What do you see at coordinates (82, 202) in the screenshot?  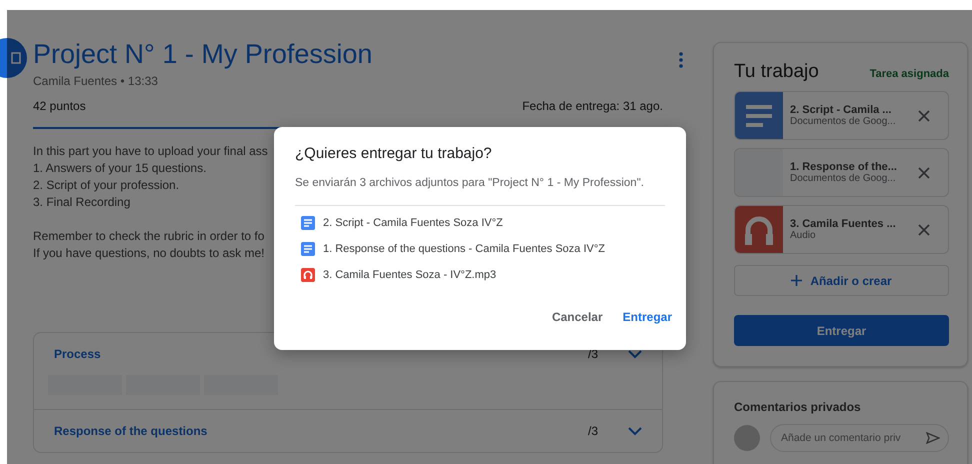 I see `description-line: 3. Final Recording` at bounding box center [82, 202].